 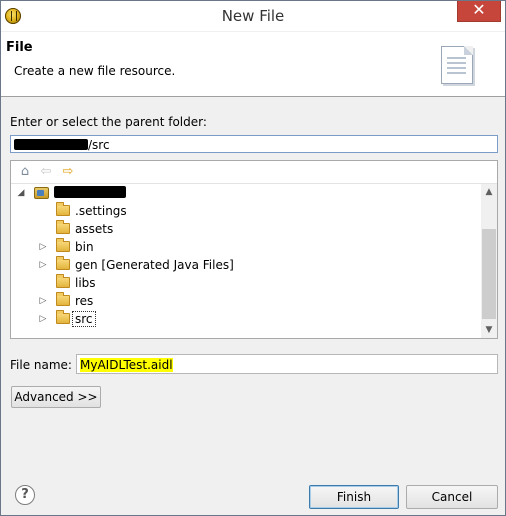 What do you see at coordinates (253, 64) in the screenshot?
I see `wizard-header: File Create a new file resource.` at bounding box center [253, 64].